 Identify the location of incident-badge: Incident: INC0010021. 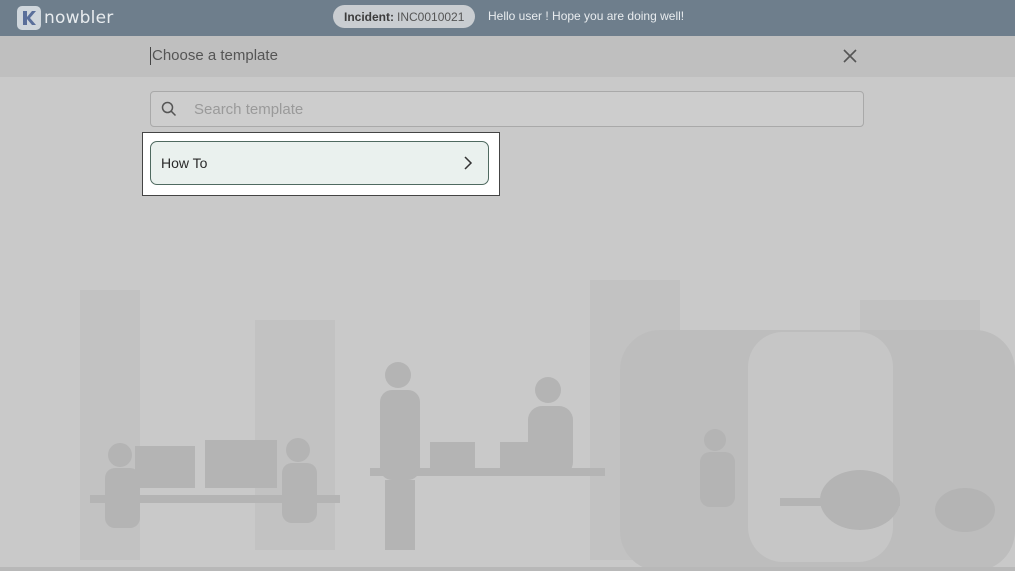
(404, 16).